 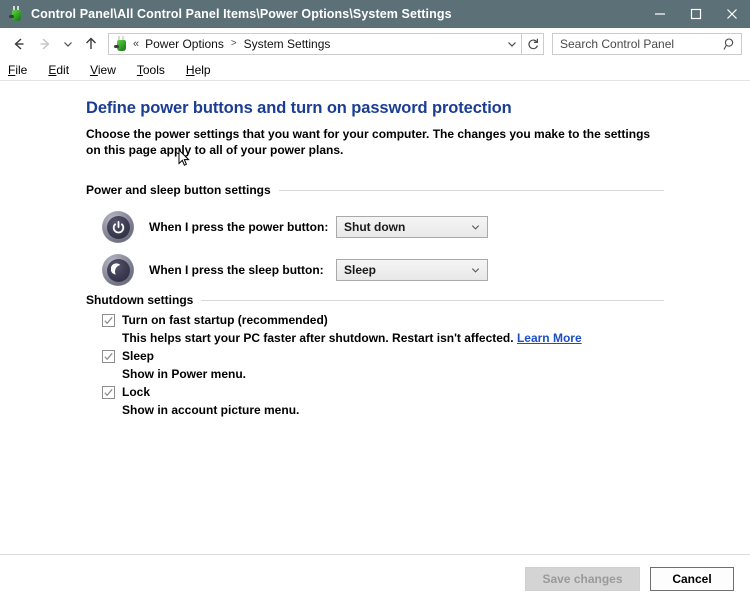 What do you see at coordinates (549, 338) in the screenshot?
I see `learn-more-link: Learn More` at bounding box center [549, 338].